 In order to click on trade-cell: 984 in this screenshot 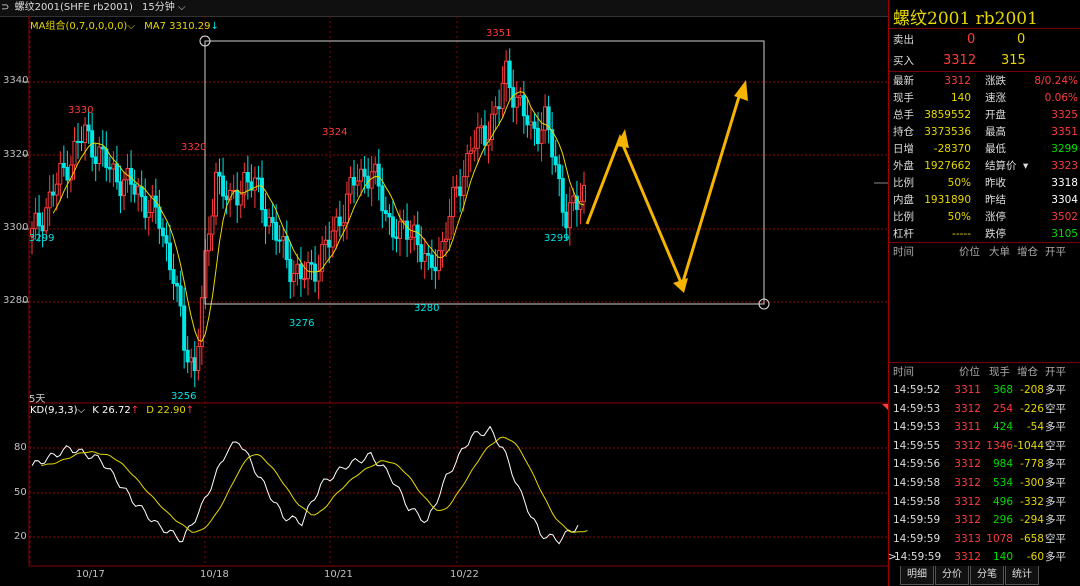, I will do `click(1002, 464)`.